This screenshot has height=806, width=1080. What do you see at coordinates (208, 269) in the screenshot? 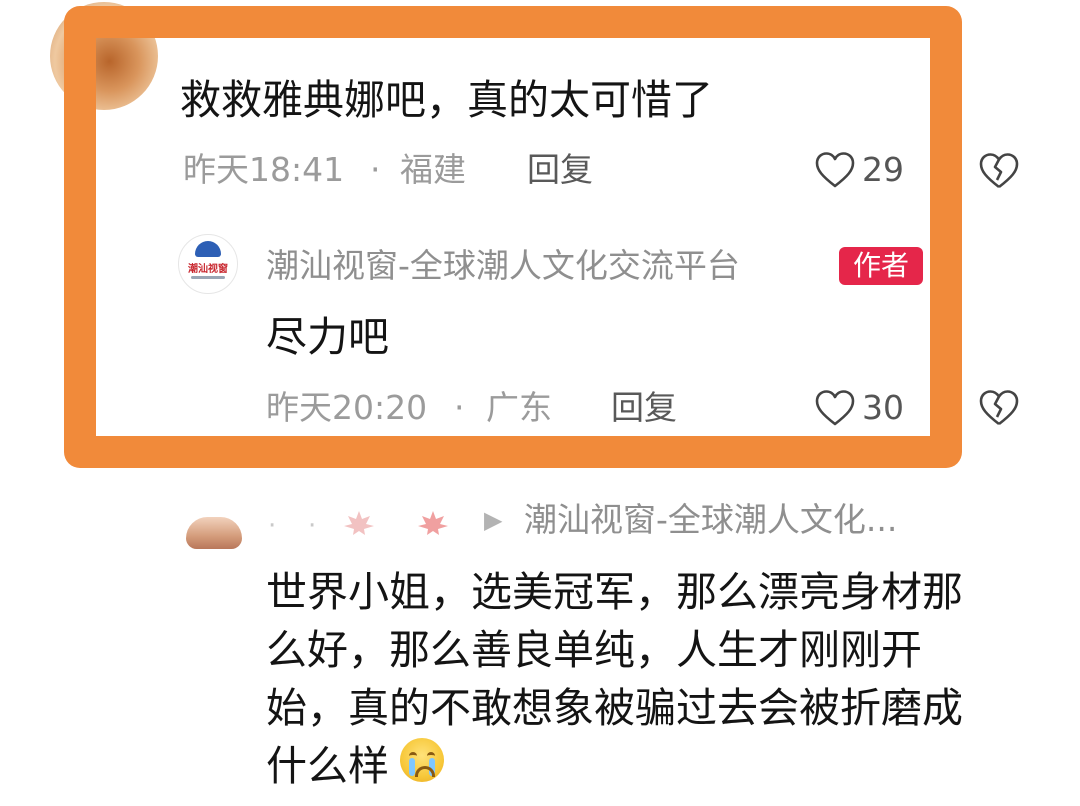
I see `avatar-logo-text: 潮汕视窗` at bounding box center [208, 269].